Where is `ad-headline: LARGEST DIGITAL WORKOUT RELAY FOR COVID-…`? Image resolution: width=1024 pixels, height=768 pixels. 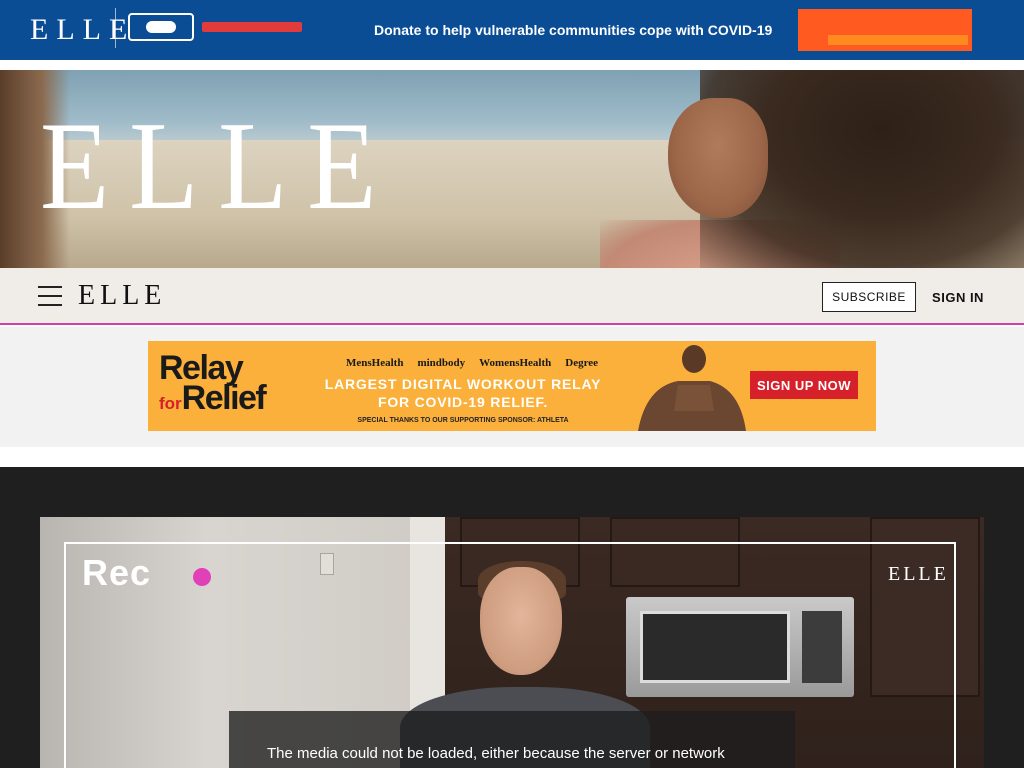 ad-headline: LARGEST DIGITAL WORKOUT RELAY FOR COVID-… is located at coordinates (463, 393).